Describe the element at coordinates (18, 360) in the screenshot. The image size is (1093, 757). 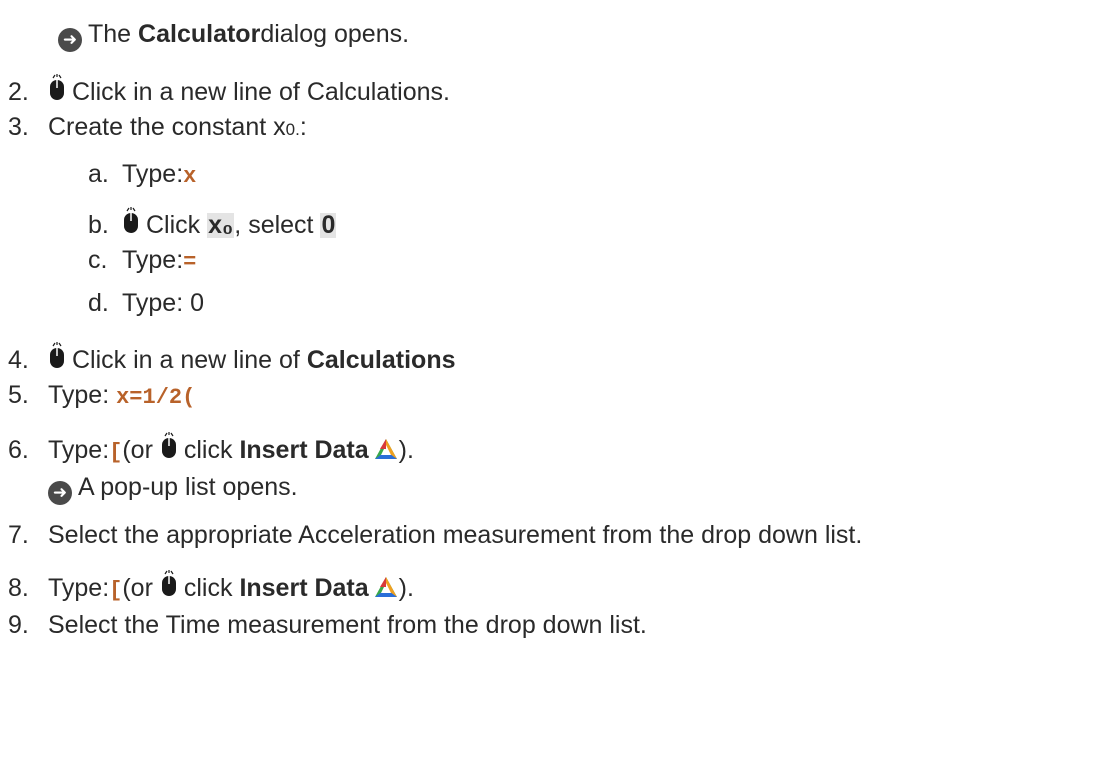
I see `step-number: 4.` at that location.